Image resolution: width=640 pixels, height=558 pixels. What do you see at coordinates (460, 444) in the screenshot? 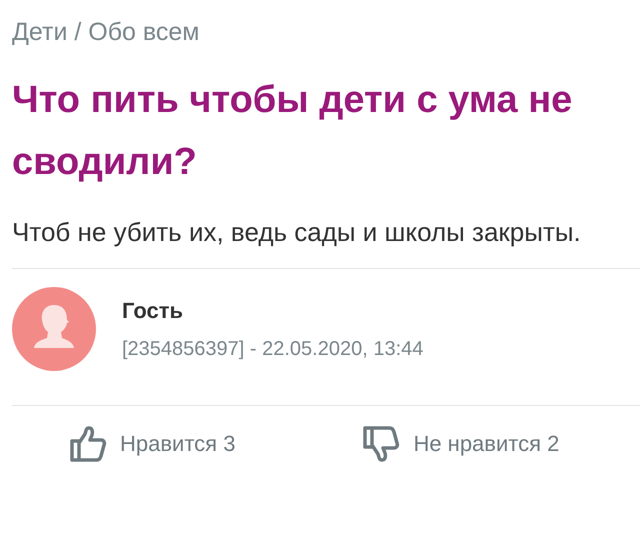
I see `dislike-button: Не нравится 2` at bounding box center [460, 444].